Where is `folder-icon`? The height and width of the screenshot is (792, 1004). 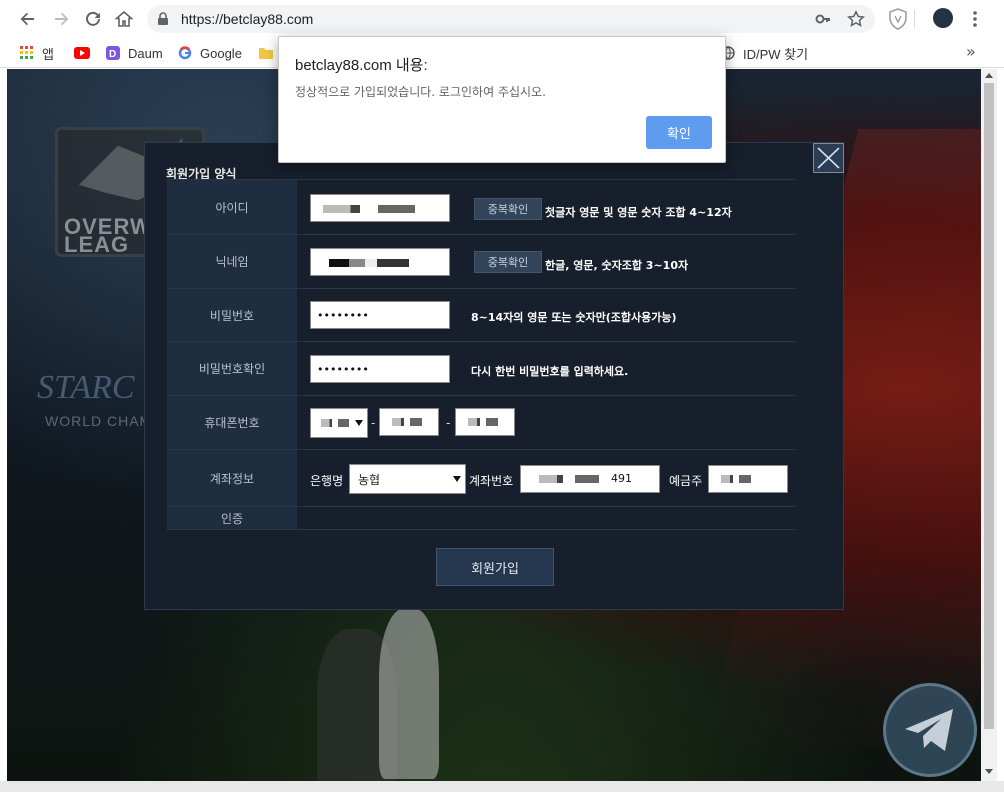 folder-icon is located at coordinates (266, 53).